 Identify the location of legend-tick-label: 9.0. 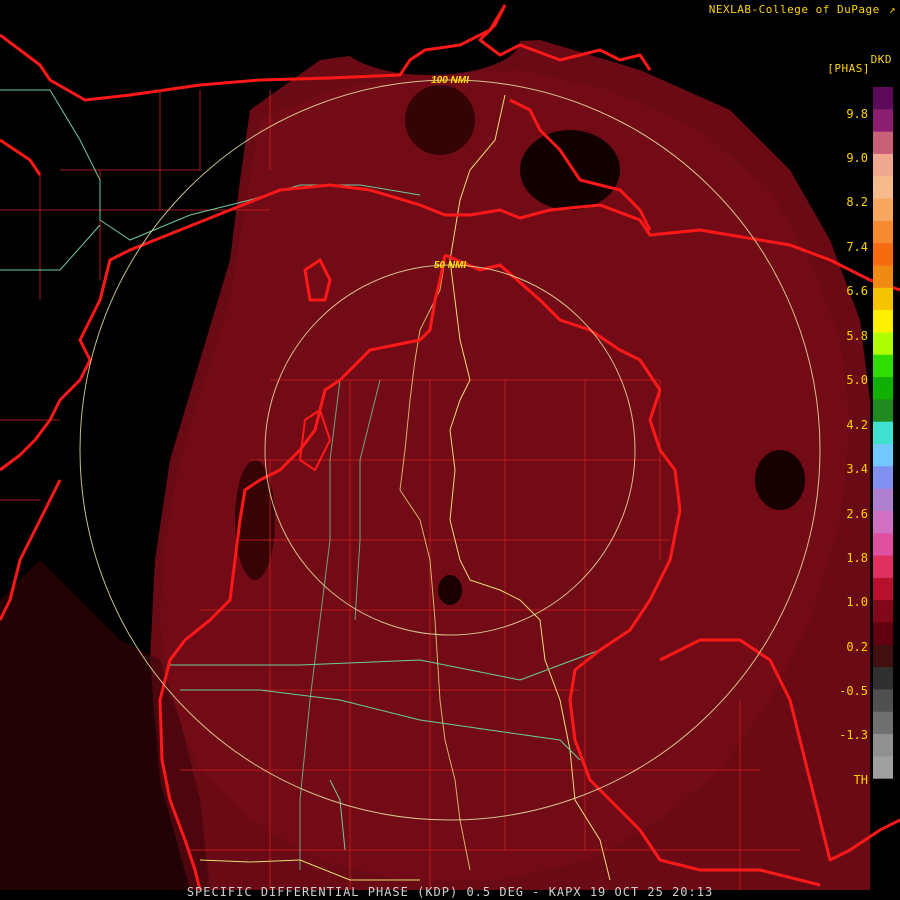
(857, 158).